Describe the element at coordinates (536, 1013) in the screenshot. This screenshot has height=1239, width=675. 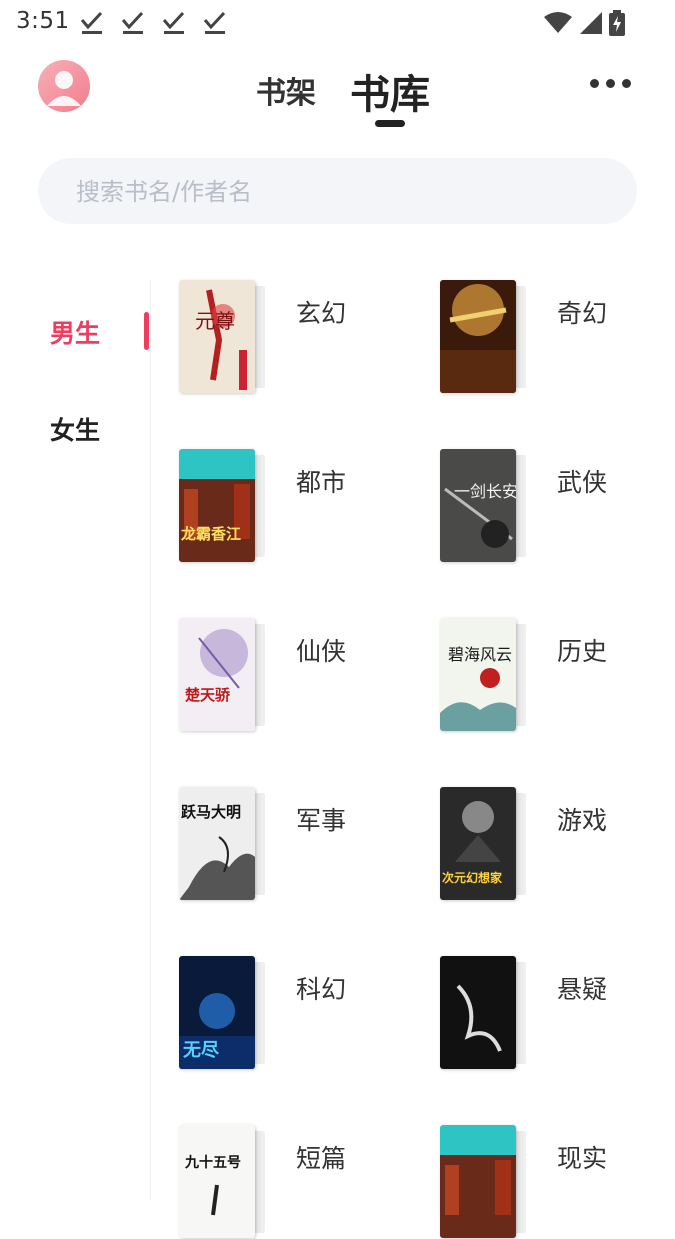
I see `category-item-xuanyi: 悬疑` at that location.